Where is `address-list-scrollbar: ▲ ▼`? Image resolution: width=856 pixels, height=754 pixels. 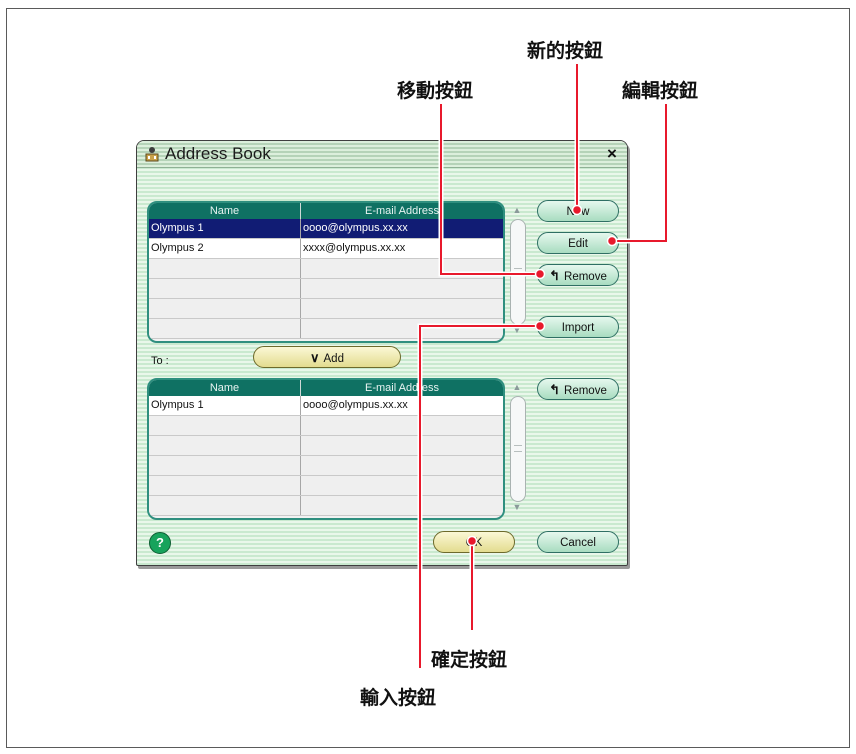 address-list-scrollbar: ▲ ▼ is located at coordinates (517, 270).